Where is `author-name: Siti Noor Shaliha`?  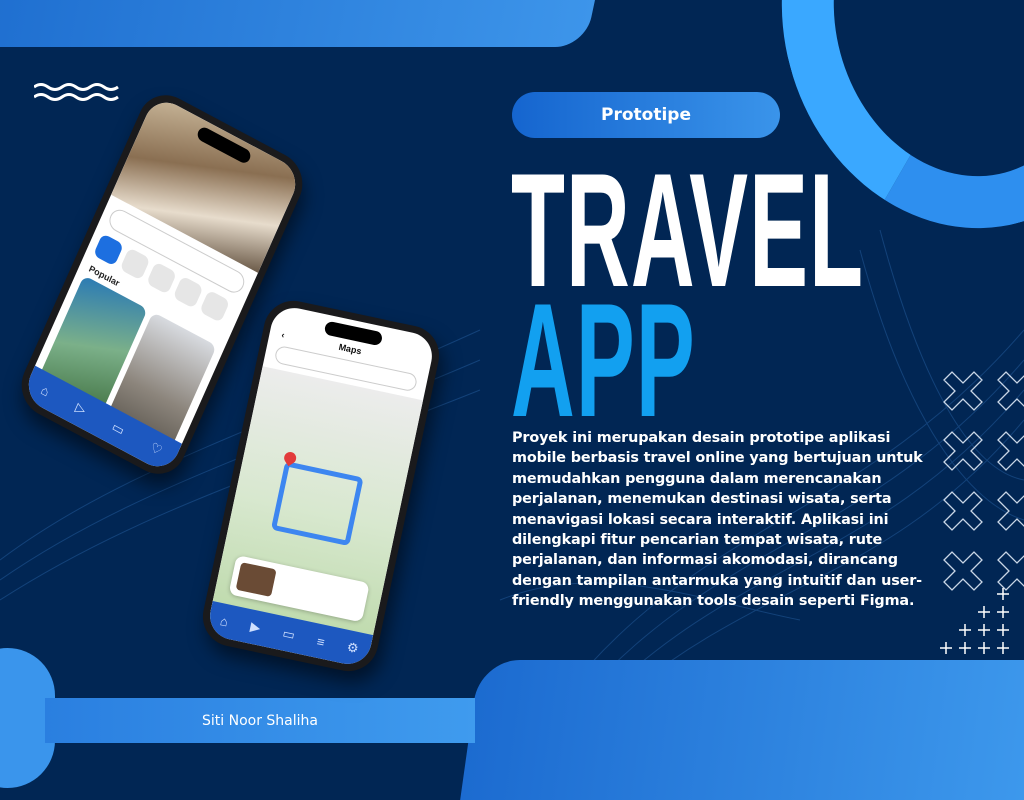
author-name: Siti Noor Shaliha is located at coordinates (260, 720).